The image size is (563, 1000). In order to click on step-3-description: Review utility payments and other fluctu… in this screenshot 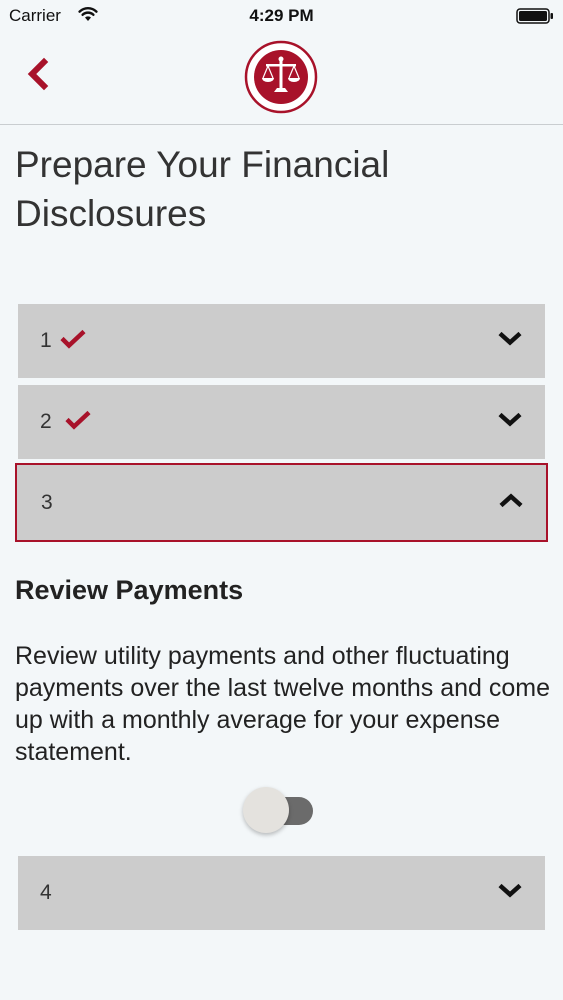, I will do `click(282, 704)`.